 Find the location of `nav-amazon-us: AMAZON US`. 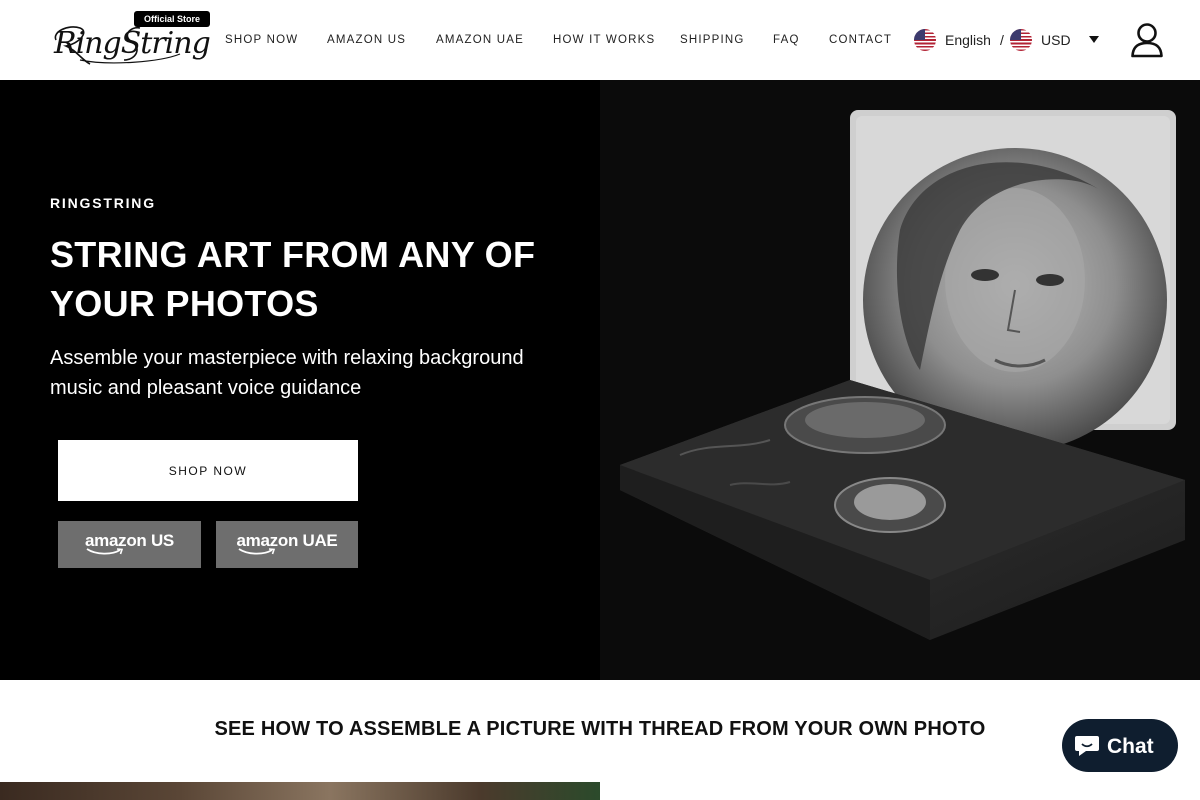

nav-amazon-us: AMAZON US is located at coordinates (366, 40).